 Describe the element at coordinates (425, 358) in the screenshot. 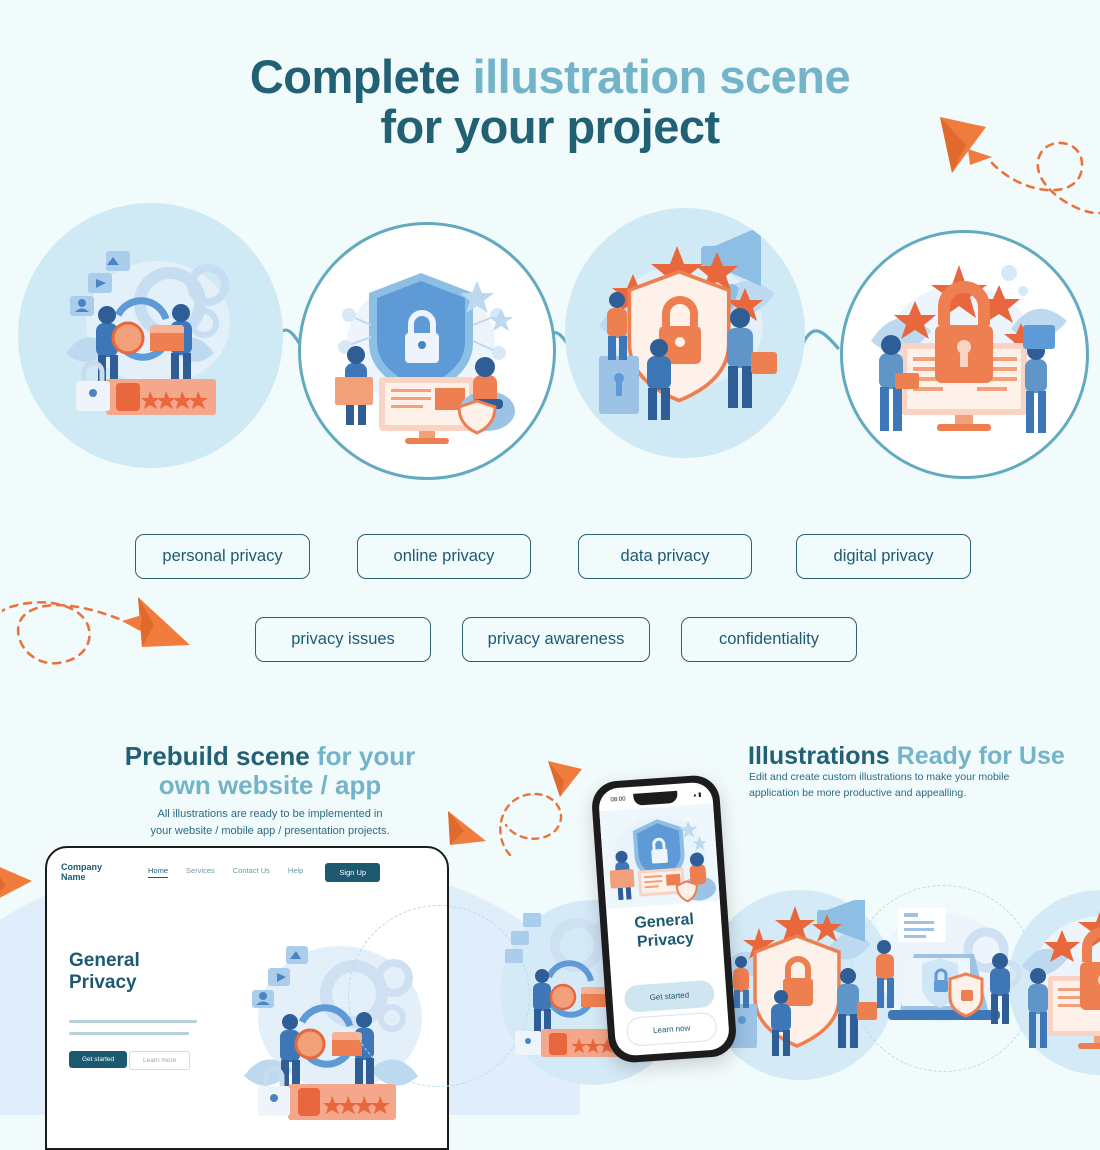

I see `shield-lock-illustration` at that location.